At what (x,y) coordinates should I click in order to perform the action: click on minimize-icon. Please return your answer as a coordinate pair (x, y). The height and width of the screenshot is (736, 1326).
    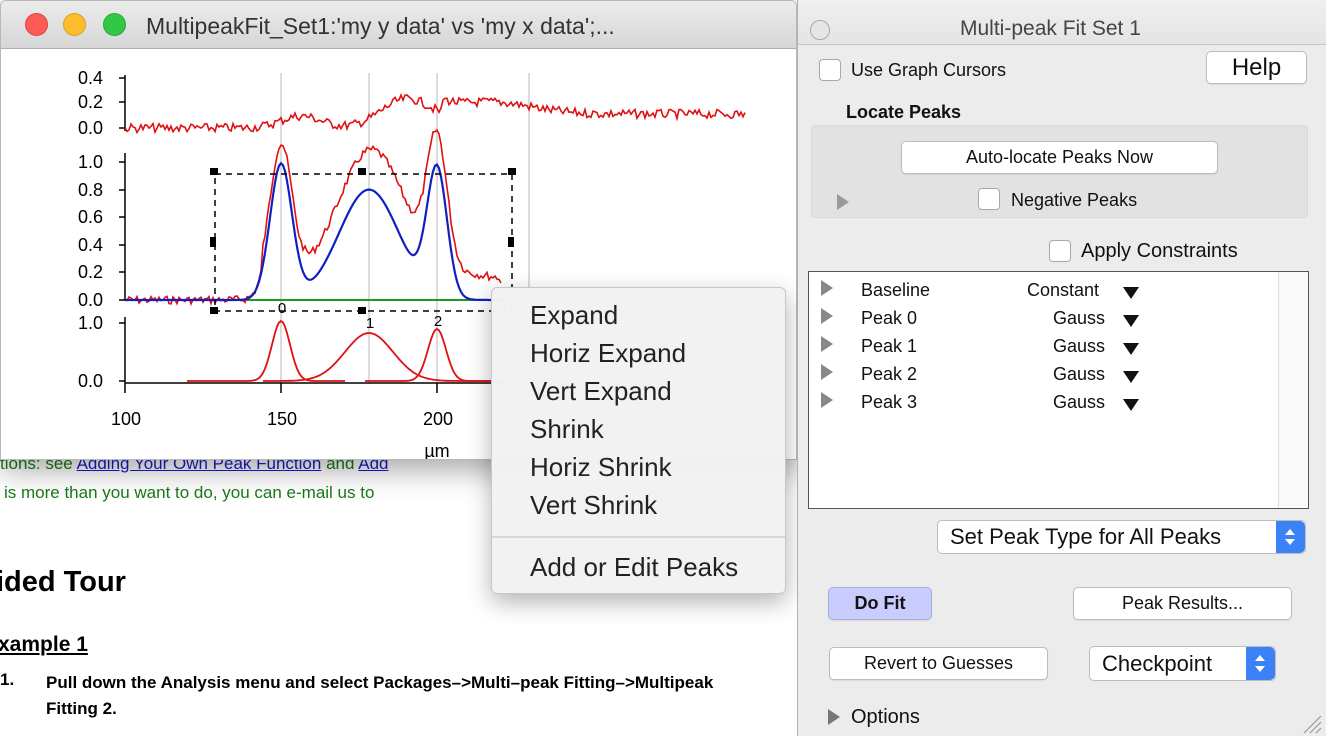
    Looking at the image, I should click on (74, 24).